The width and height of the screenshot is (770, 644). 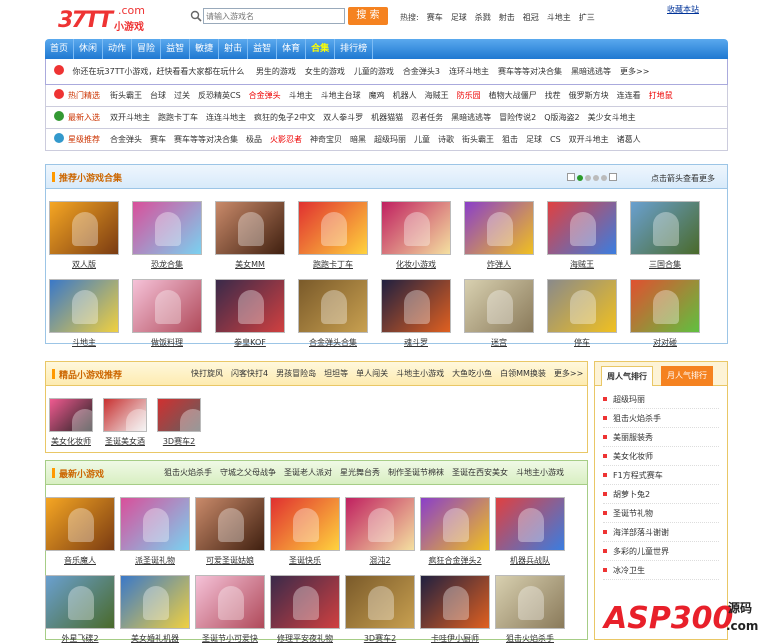 I want to click on game-card: 3D赛车2, so click(x=380, y=609).